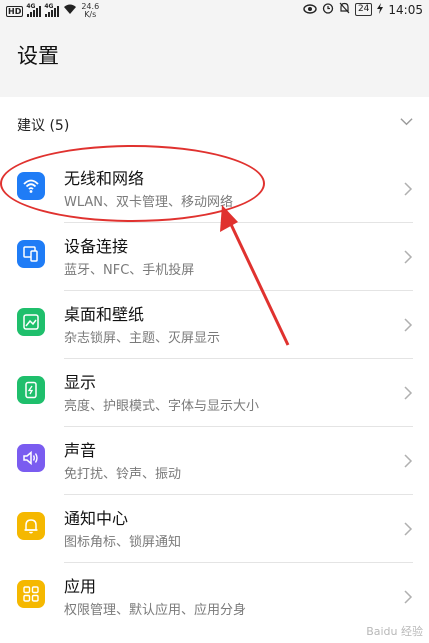 This screenshot has height=643, width=429. I want to click on settings-item-notification-center: 通知中心 图标角标、锁屏通知, so click(214, 529).